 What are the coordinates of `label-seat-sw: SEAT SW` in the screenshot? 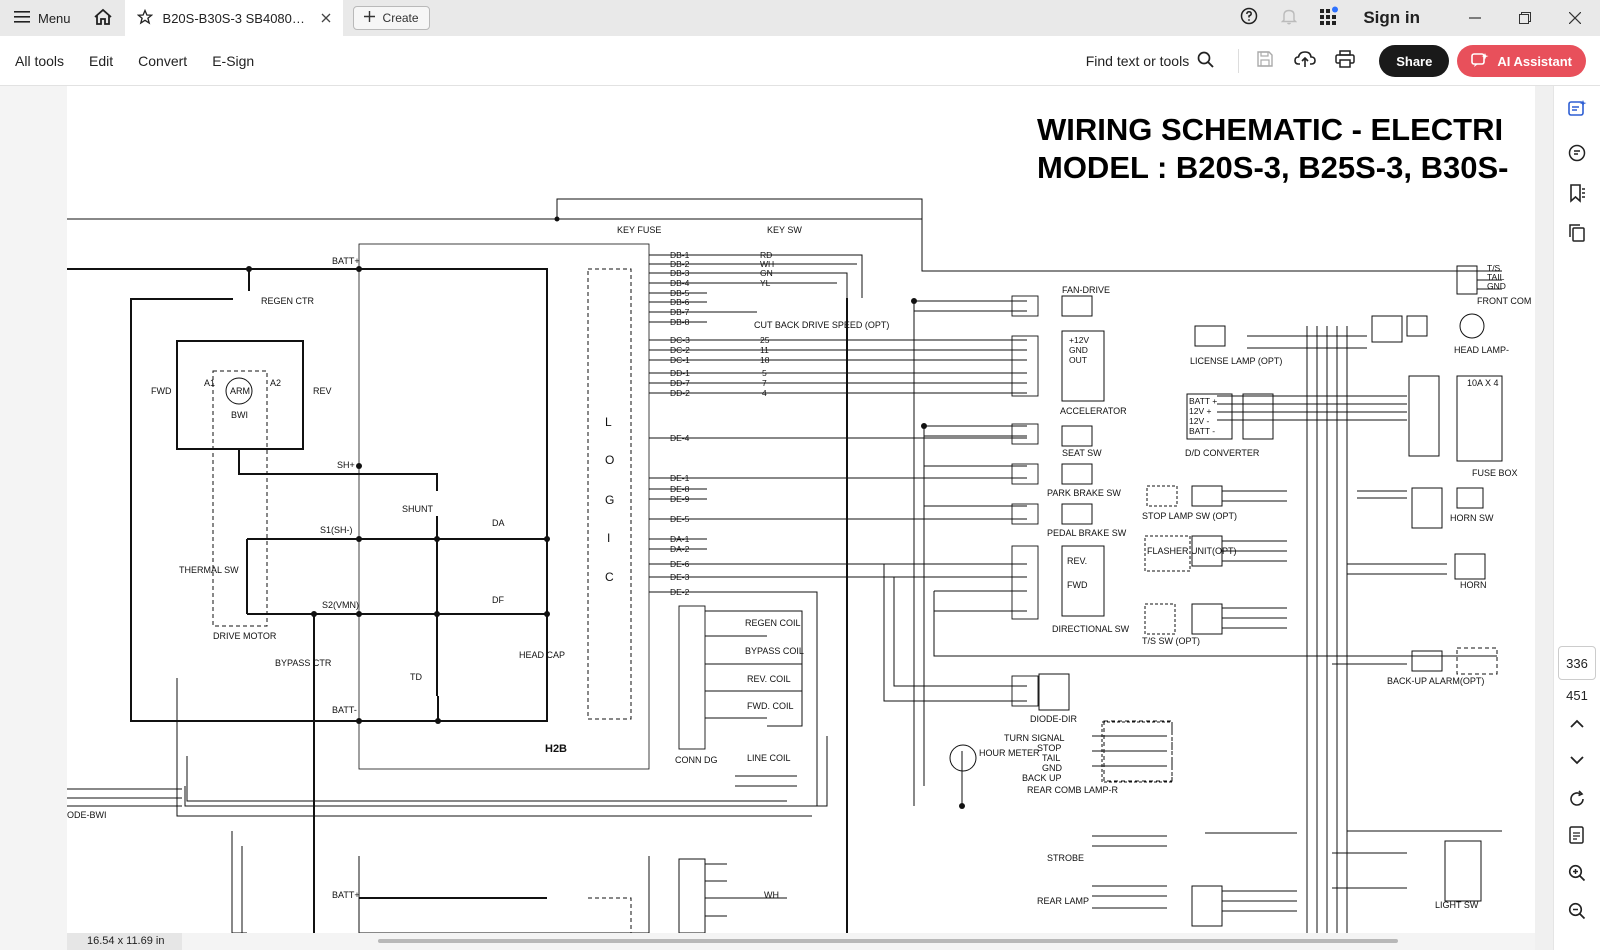 It's located at (1082, 453).